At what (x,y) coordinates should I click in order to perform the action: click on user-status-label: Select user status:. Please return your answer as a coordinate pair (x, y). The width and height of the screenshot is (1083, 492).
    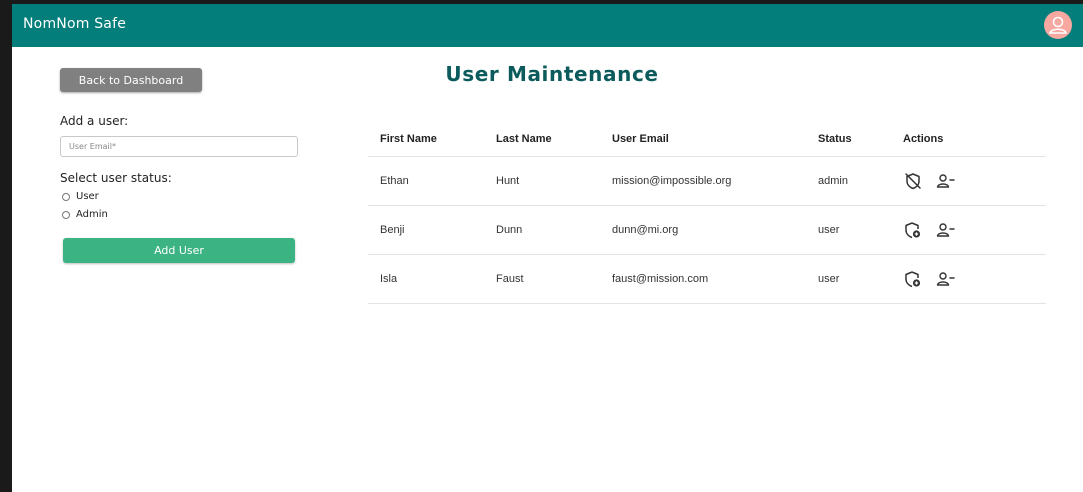
    Looking at the image, I should click on (116, 178).